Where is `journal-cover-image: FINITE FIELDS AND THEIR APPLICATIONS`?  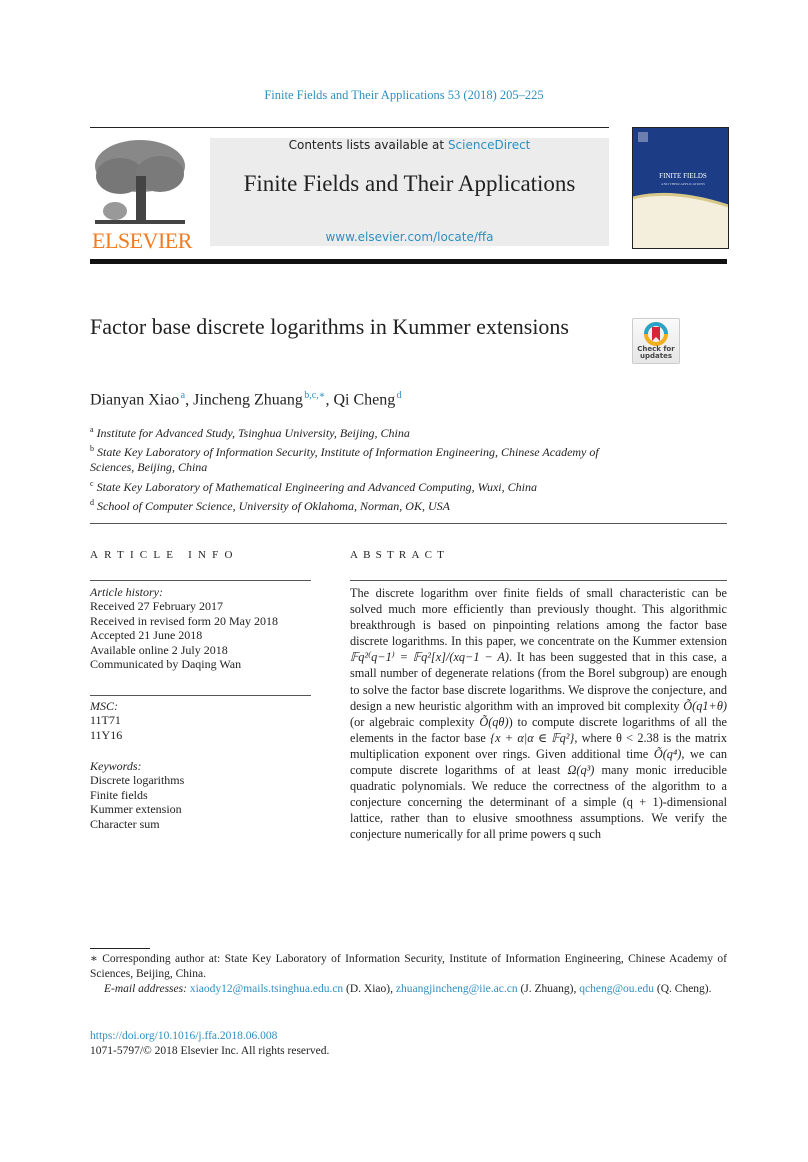 journal-cover-image: FINITE FIELDS AND THEIR APPLICATIONS is located at coordinates (680, 188).